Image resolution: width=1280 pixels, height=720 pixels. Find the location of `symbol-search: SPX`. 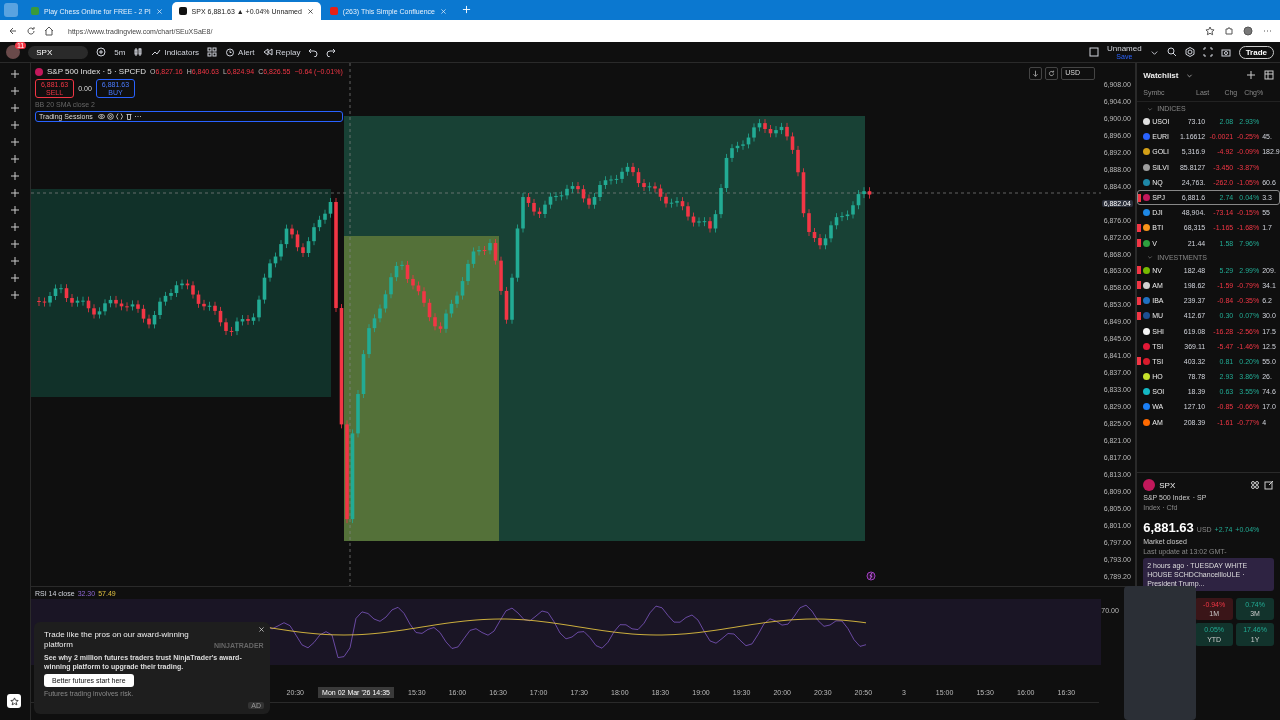

symbol-search: SPX is located at coordinates (58, 52).